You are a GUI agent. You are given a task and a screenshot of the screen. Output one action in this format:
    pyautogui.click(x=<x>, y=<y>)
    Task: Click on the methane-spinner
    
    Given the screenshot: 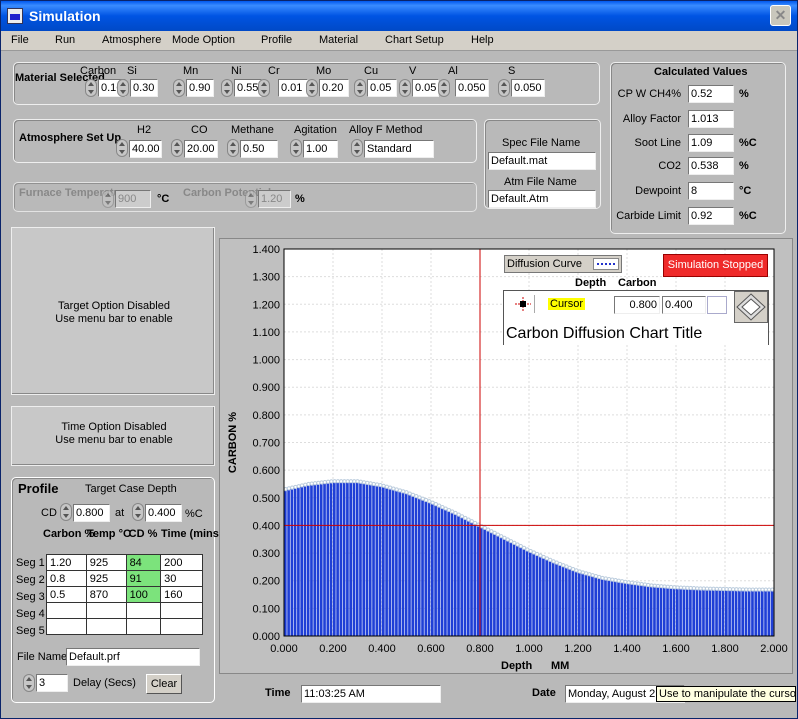 What is the action you would take?
    pyautogui.click(x=233, y=148)
    